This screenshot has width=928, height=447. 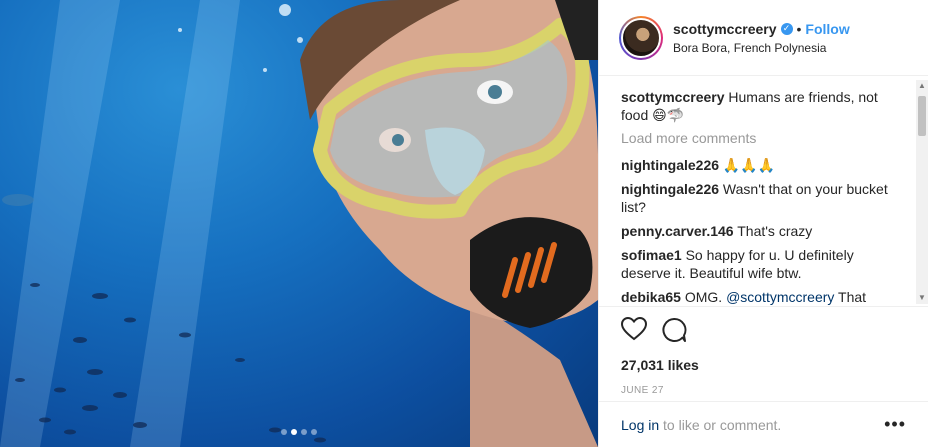 I want to click on heart-icon, so click(x=634, y=329).